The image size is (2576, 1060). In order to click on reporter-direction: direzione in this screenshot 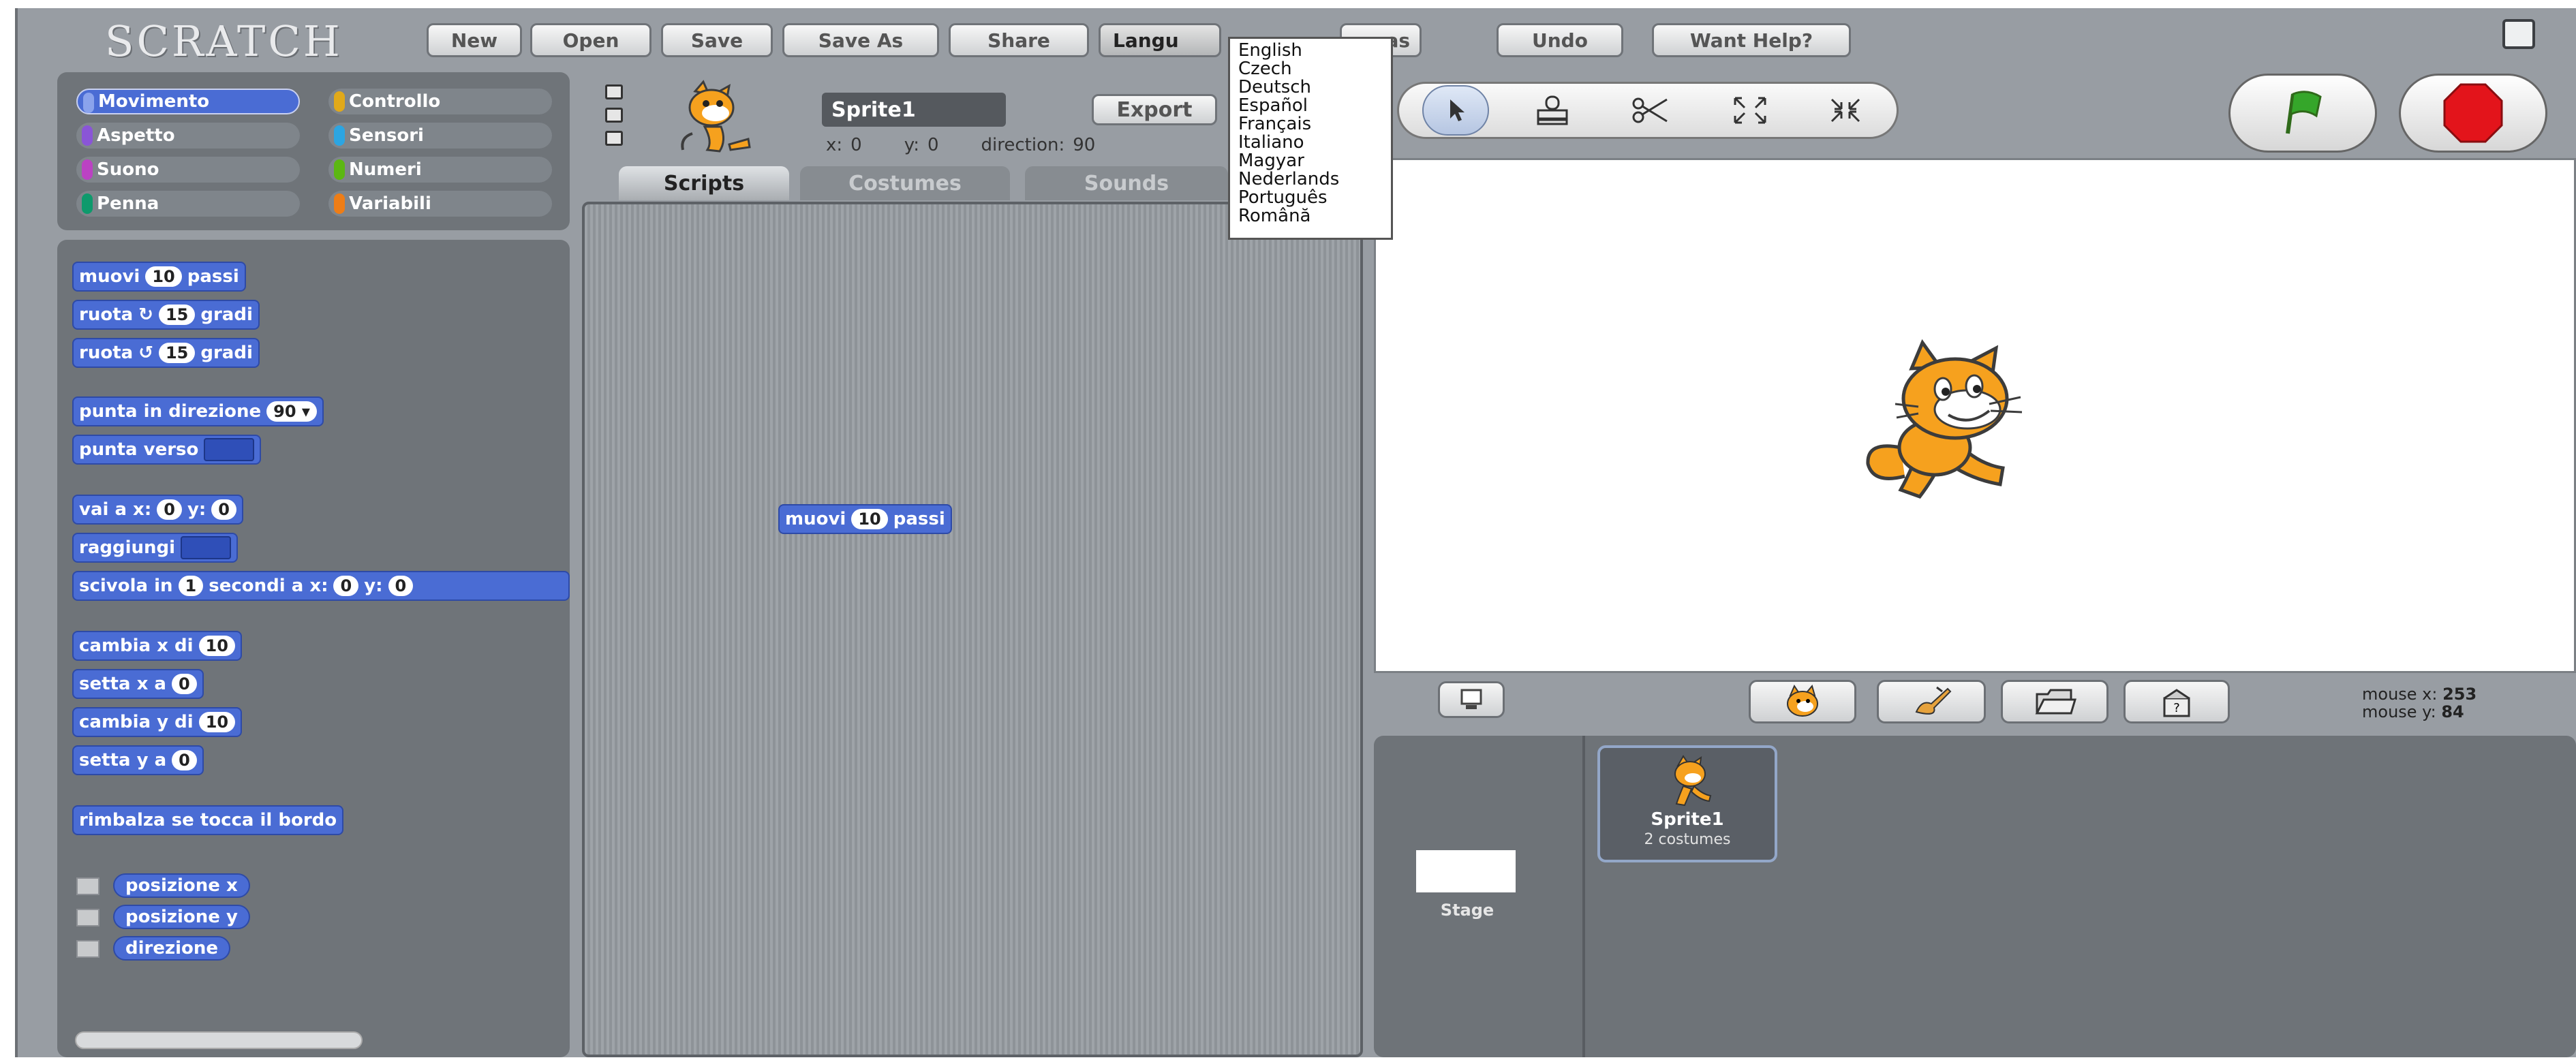, I will do `click(172, 948)`.